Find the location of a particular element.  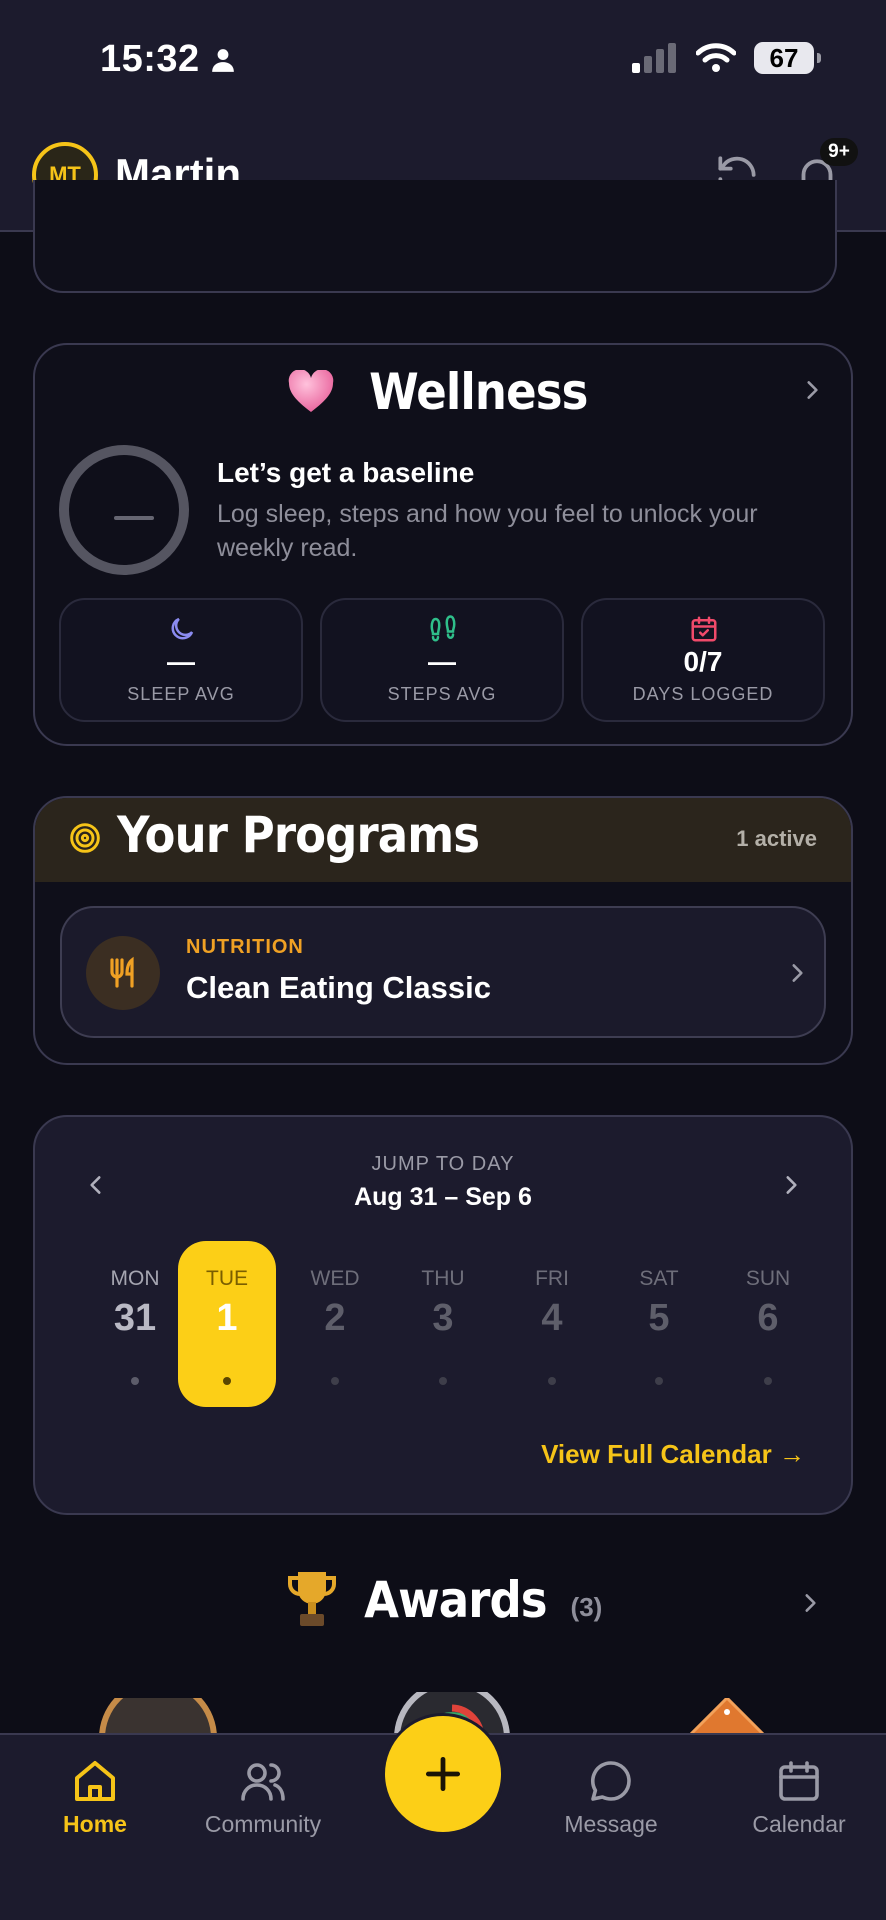

nav-label: Home is located at coordinates (95, 1824).